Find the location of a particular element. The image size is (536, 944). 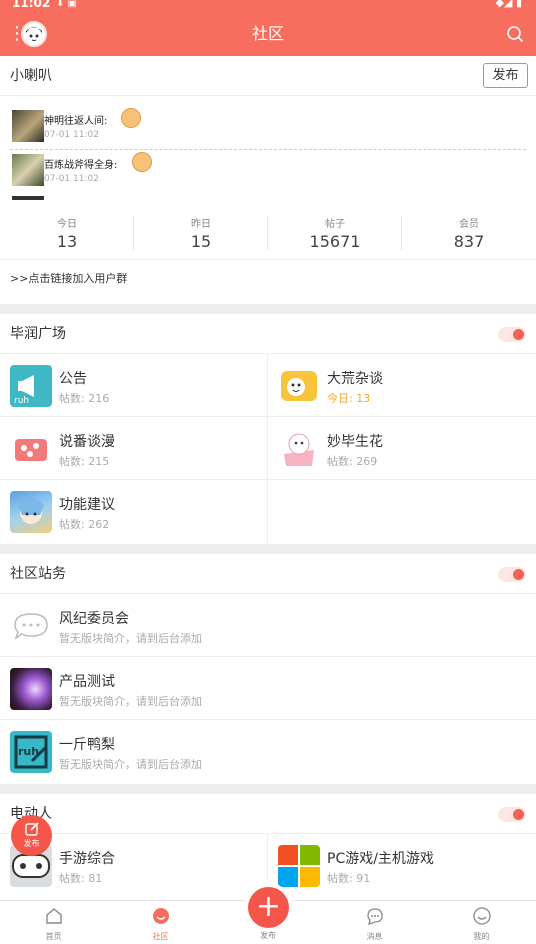

section-title: 社区站务 is located at coordinates (38, 574).